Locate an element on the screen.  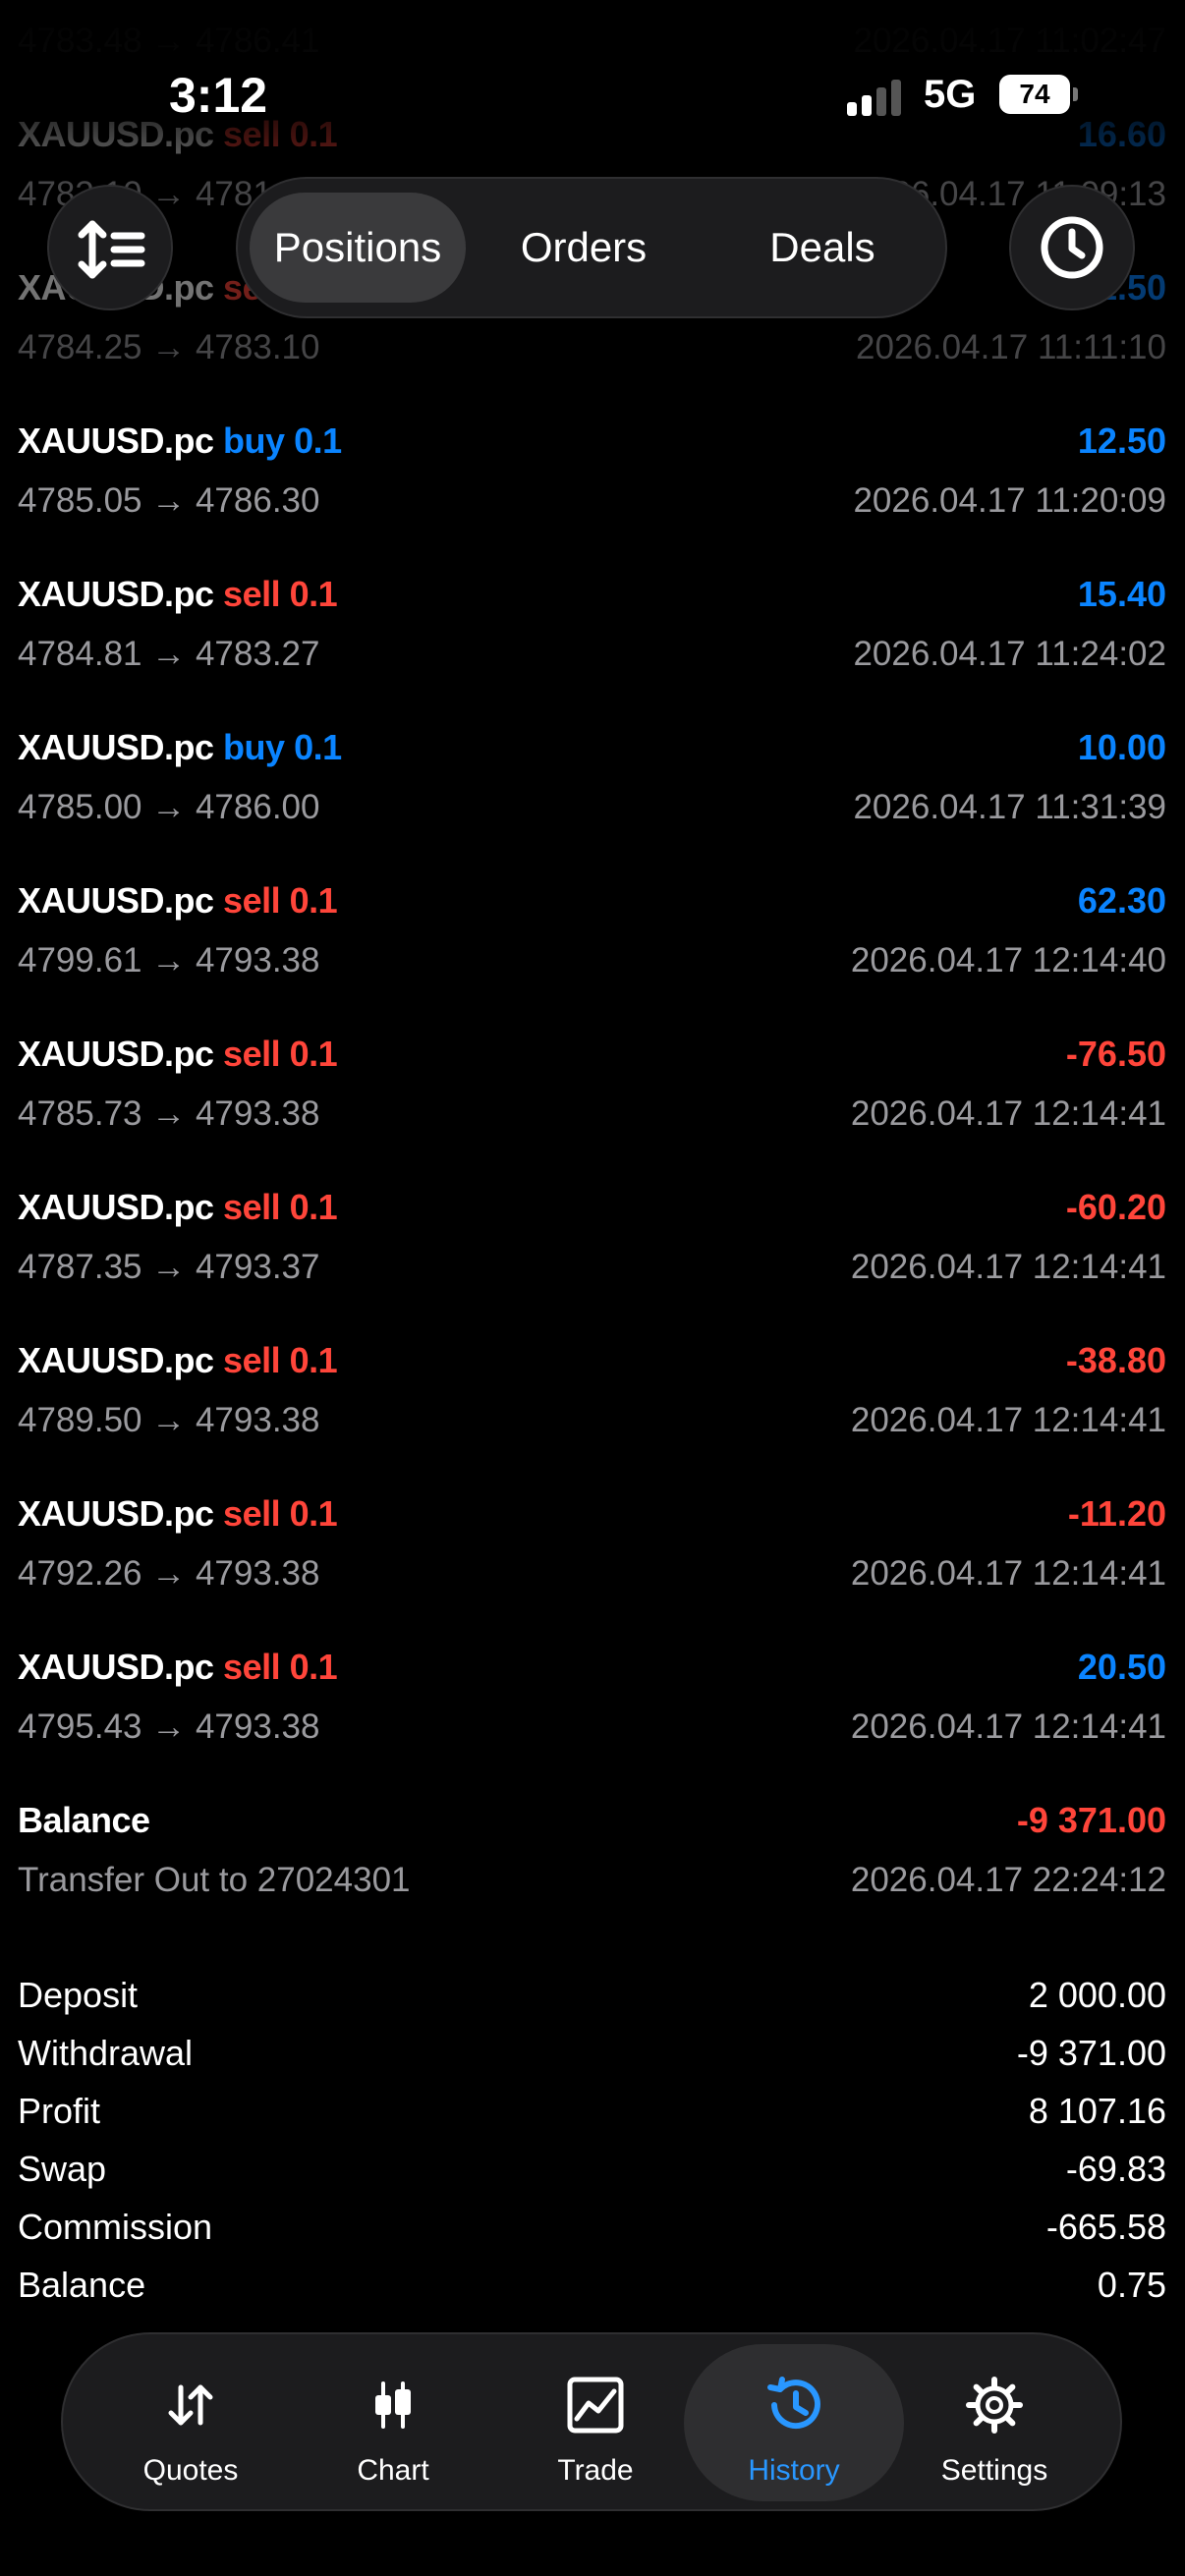
gear-icon is located at coordinates (995, 2405).